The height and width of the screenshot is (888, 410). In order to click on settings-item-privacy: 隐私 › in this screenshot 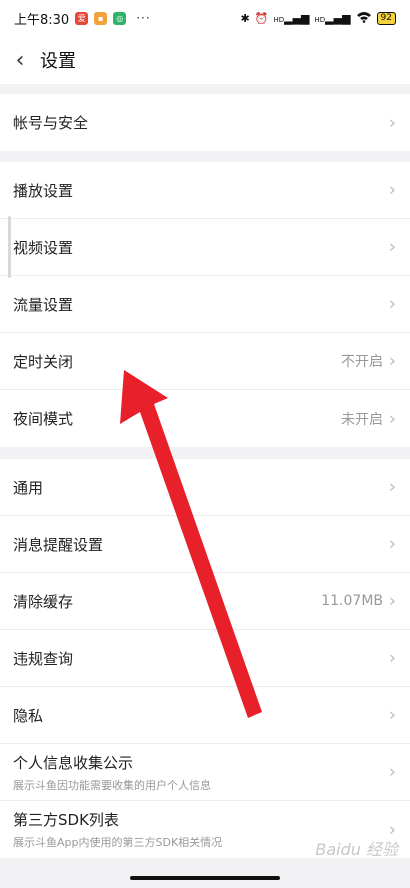, I will do `click(205, 715)`.